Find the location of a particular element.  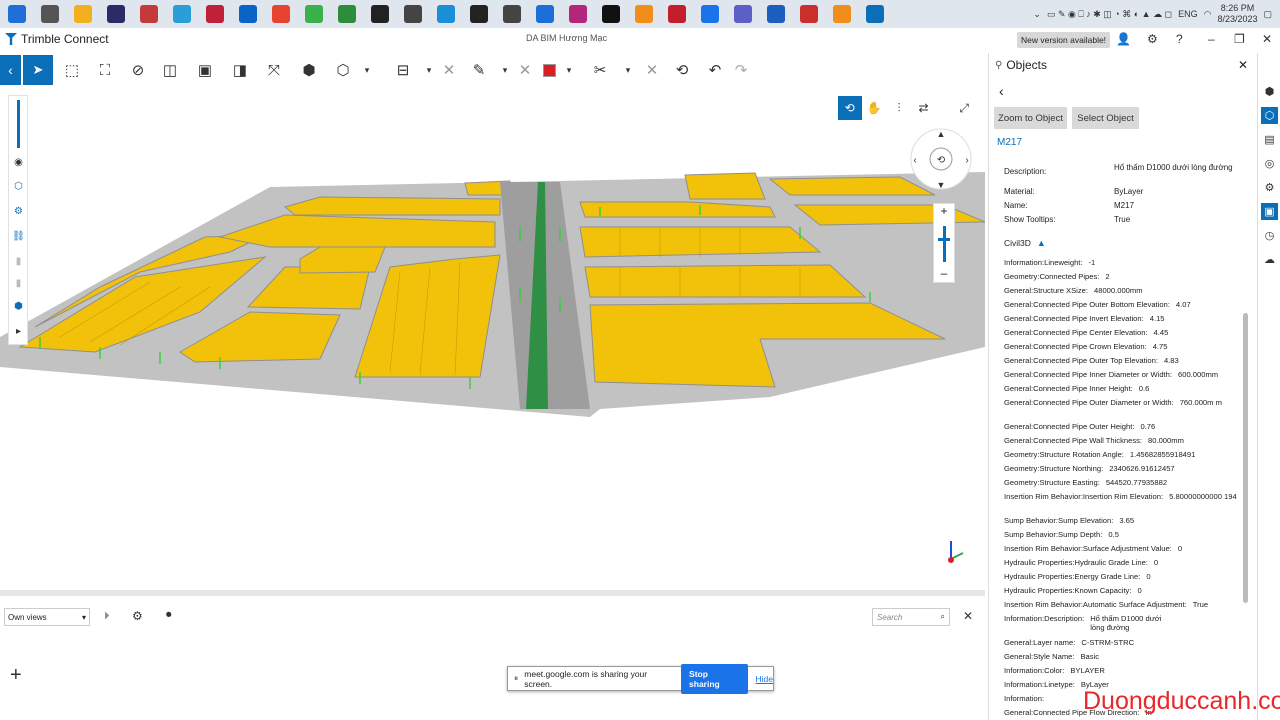

play-icon: ⏵ is located at coordinates (107, 616).